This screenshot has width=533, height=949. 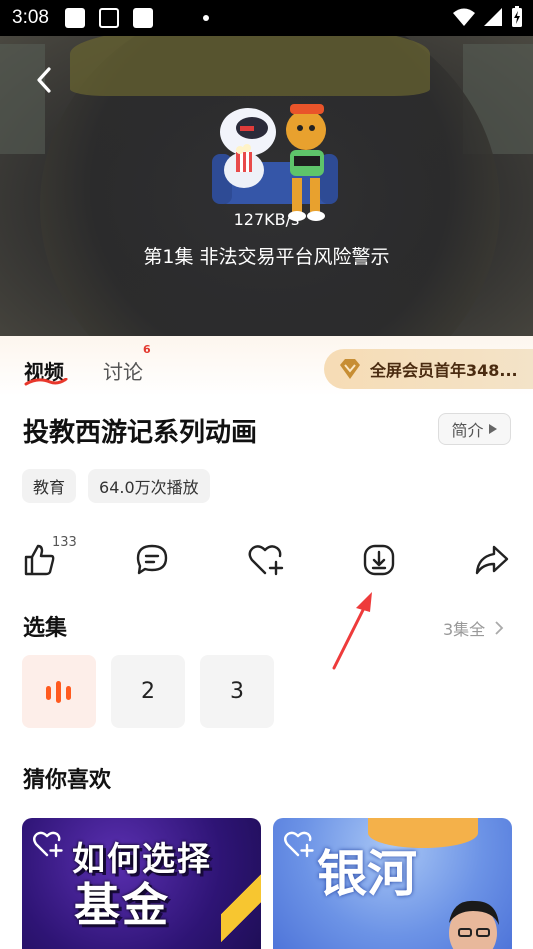 I want to click on action-bar, so click(x=266, y=563).